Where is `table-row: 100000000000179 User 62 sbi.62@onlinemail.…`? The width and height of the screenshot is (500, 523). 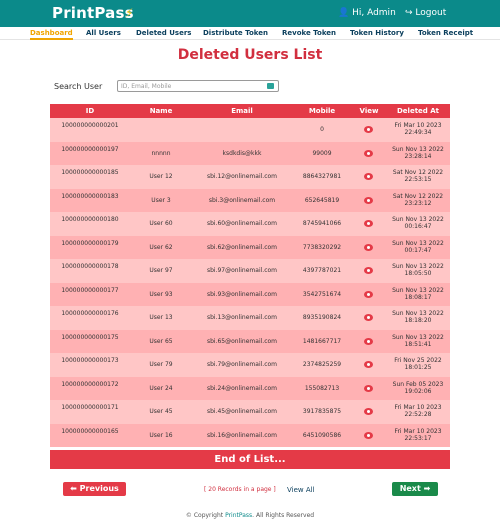 table-row: 100000000000179 User 62 sbi.62@onlinemail.… is located at coordinates (250, 247).